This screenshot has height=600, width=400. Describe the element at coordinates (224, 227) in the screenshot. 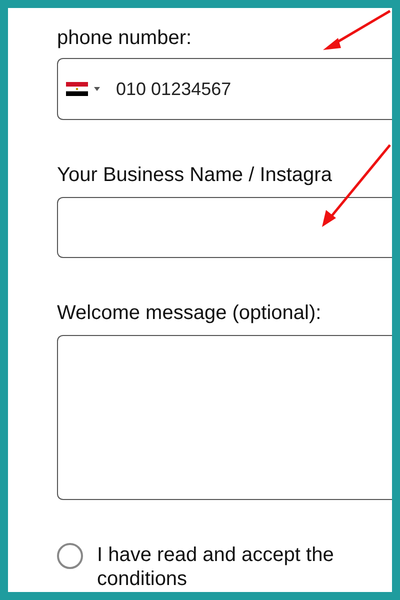

I see `input-field` at that location.